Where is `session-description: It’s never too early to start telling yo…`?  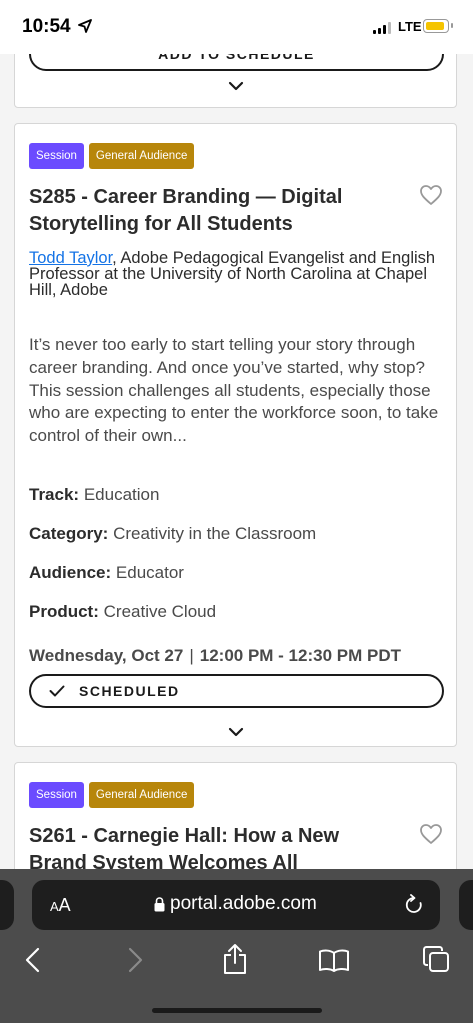
session-description: It’s never too early to start telling yo… is located at coordinates (234, 390).